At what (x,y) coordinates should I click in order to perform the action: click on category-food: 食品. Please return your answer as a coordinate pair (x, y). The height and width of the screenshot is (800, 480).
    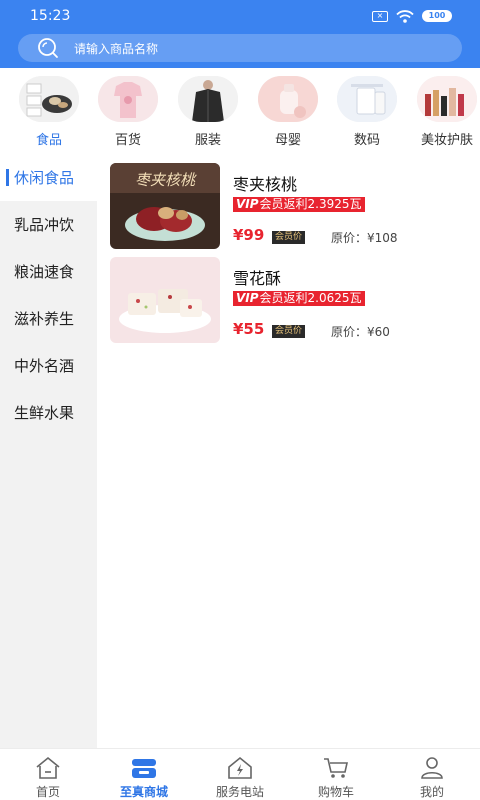
    Looking at the image, I should click on (49, 112).